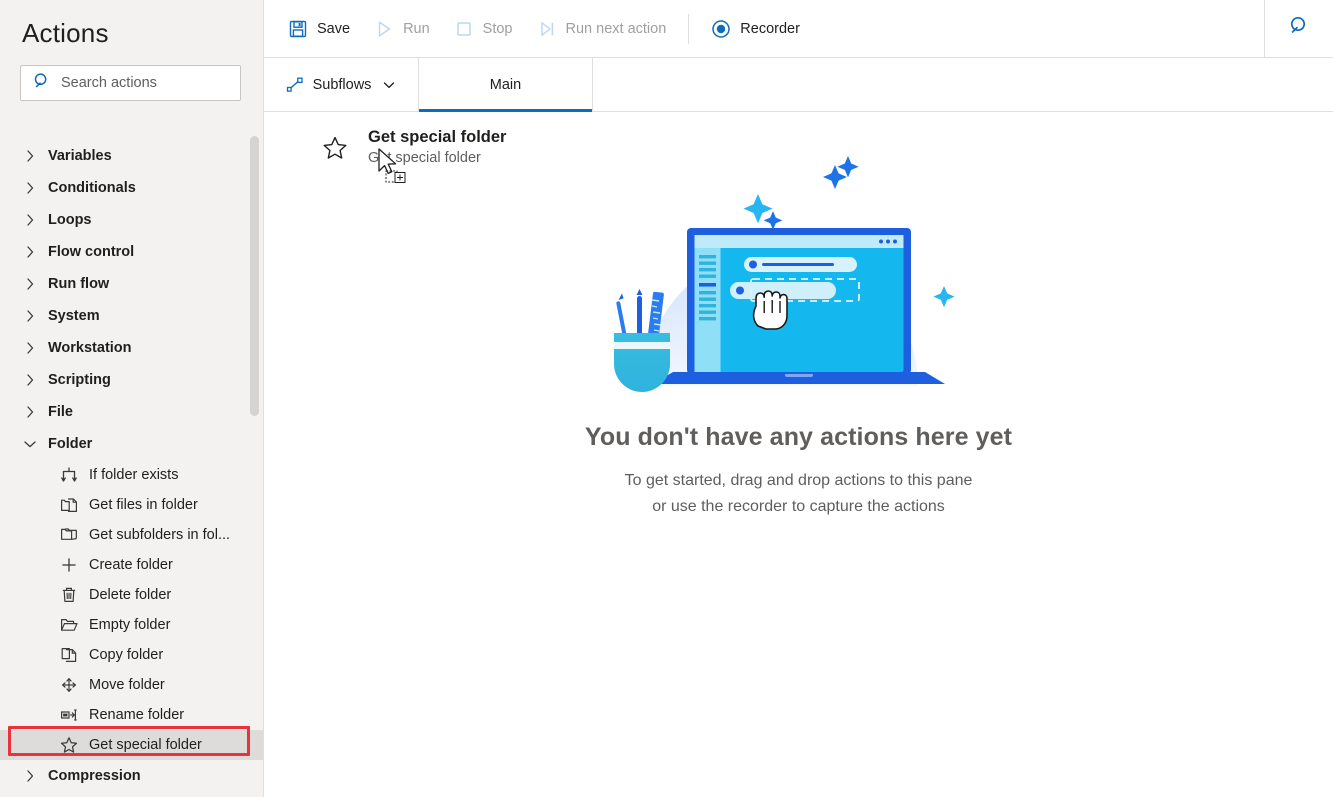 This screenshot has width=1333, height=797. What do you see at coordinates (69, 655) in the screenshot?
I see `copy-icon` at bounding box center [69, 655].